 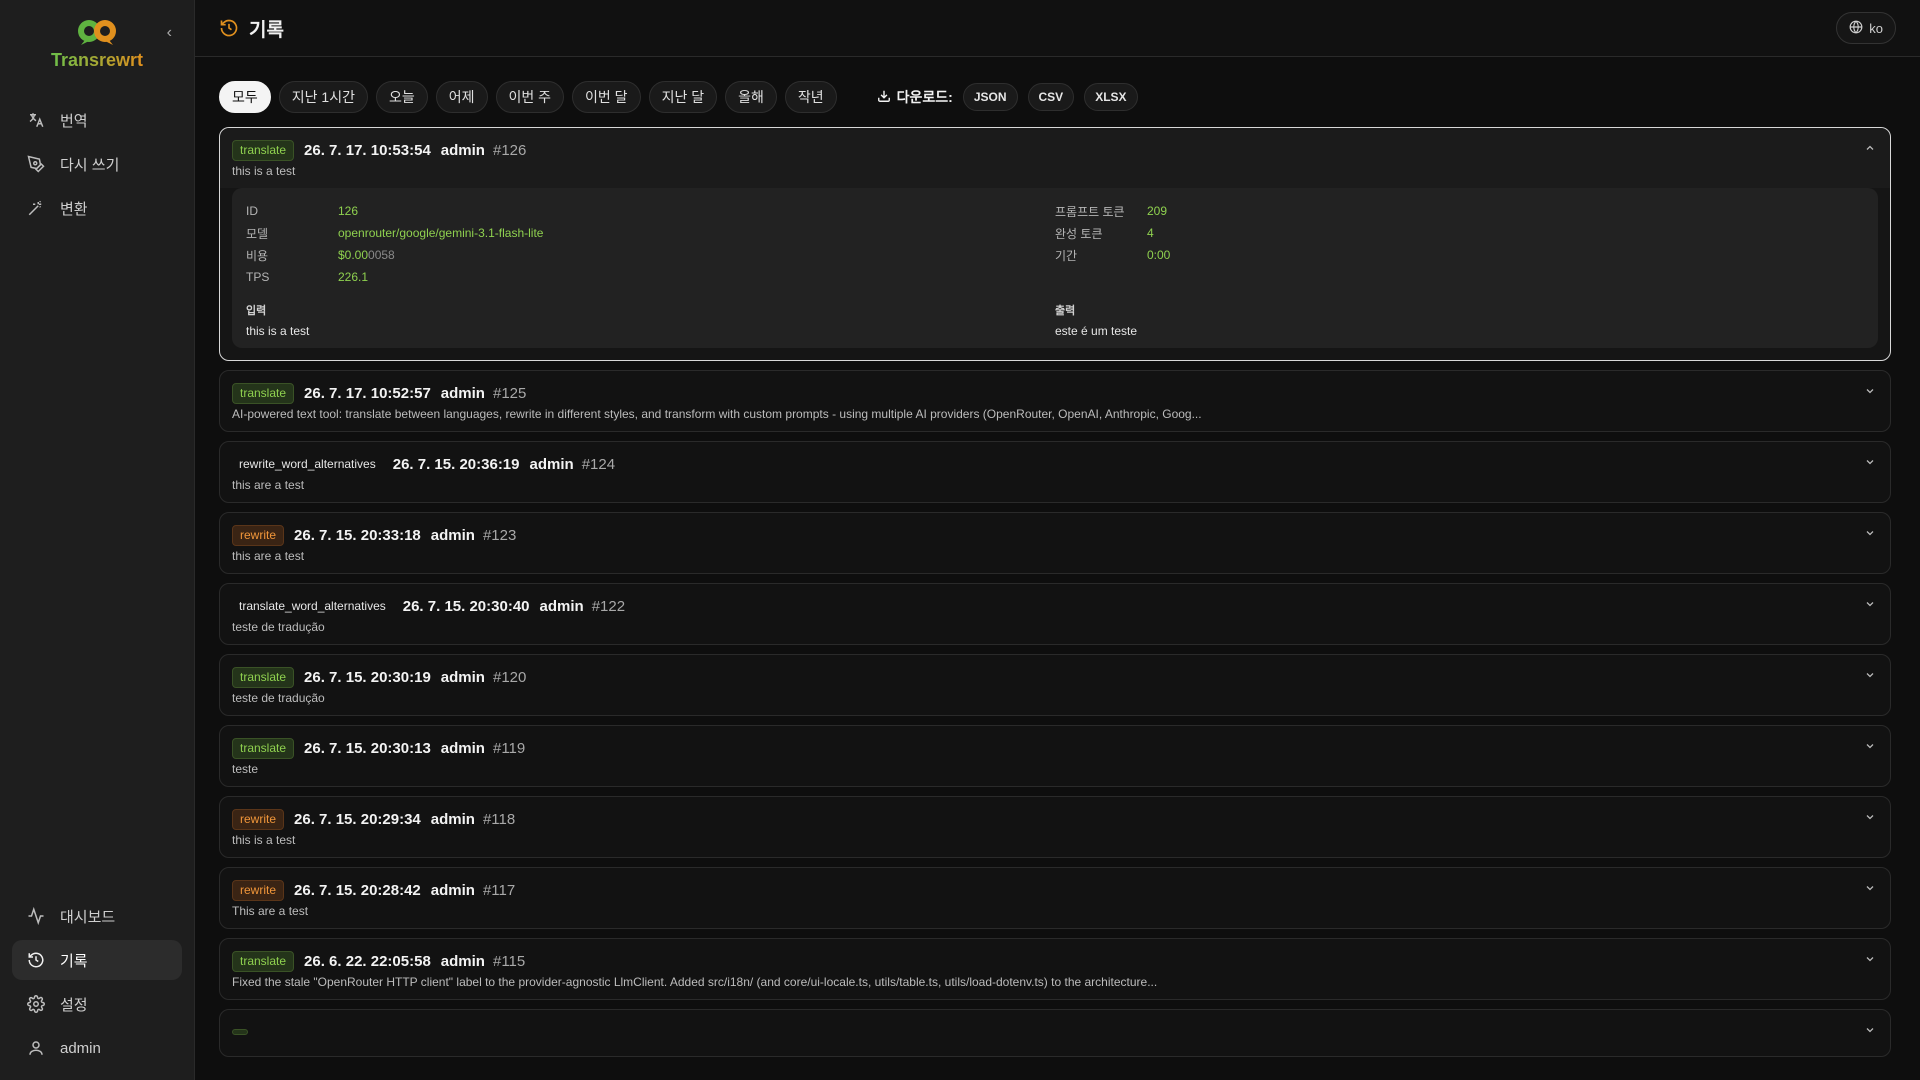 I want to click on sidebar-item-label: 다시 쓰기, so click(x=90, y=165).